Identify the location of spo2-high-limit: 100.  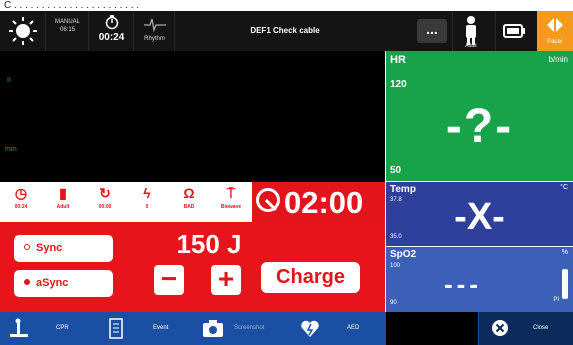
(395, 266).